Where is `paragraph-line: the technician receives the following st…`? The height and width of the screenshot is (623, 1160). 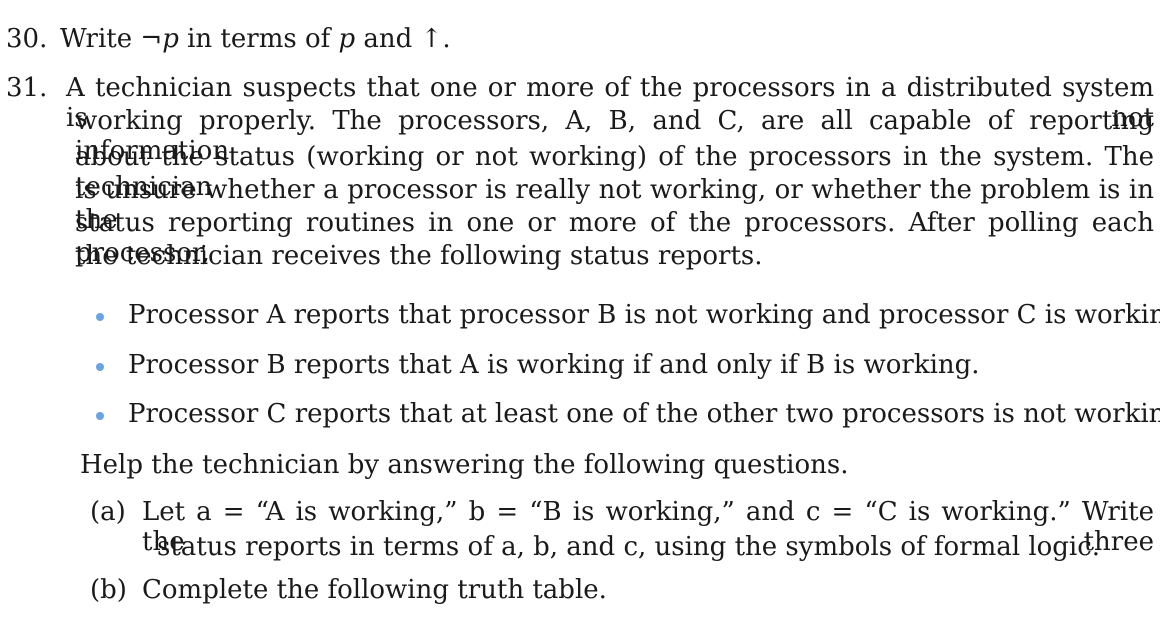 paragraph-line: the technician receives the following st… is located at coordinates (419, 256).